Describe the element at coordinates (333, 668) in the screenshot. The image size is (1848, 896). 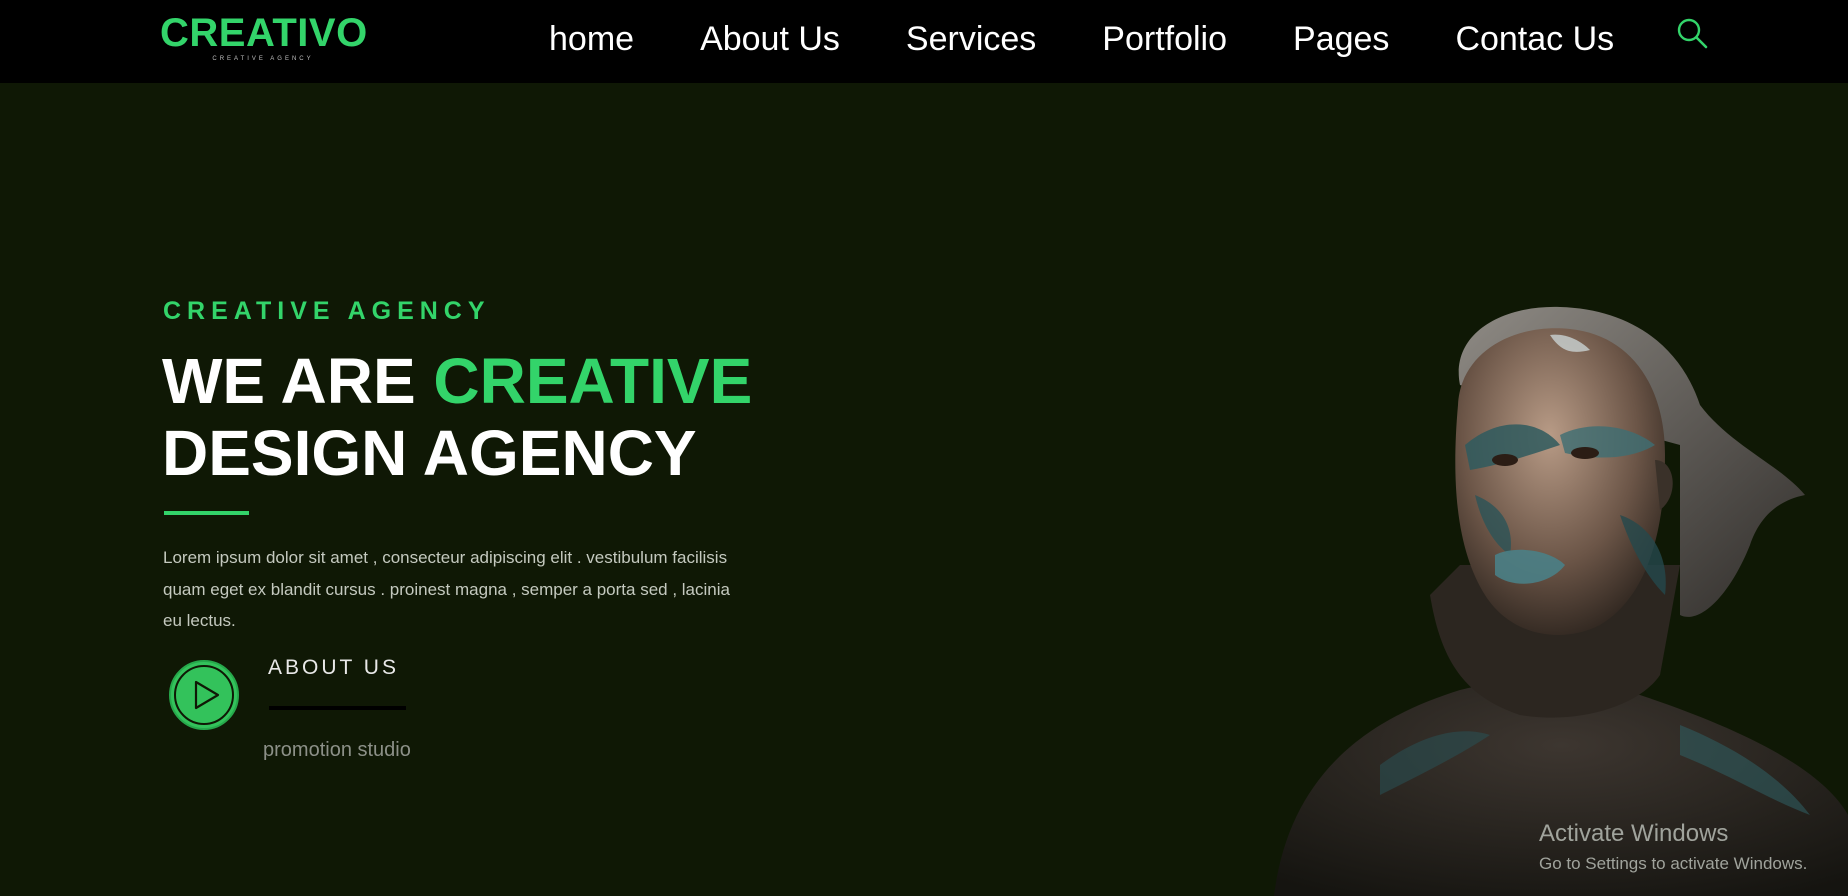
I see `about-us-link: ABOUT US` at that location.